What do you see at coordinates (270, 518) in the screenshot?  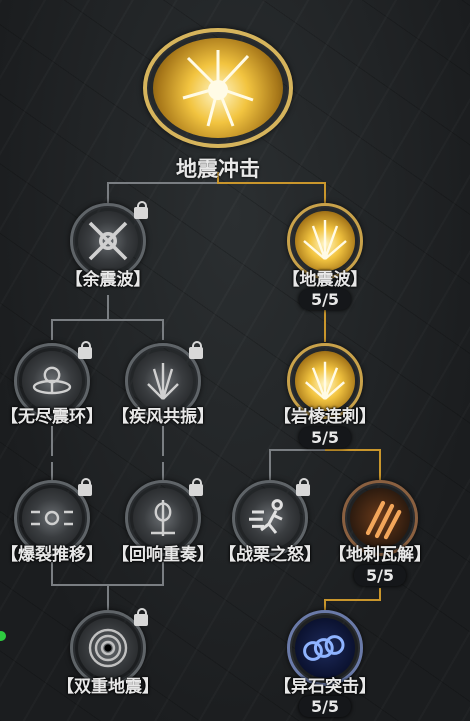 I see `running-figure-icon` at bounding box center [270, 518].